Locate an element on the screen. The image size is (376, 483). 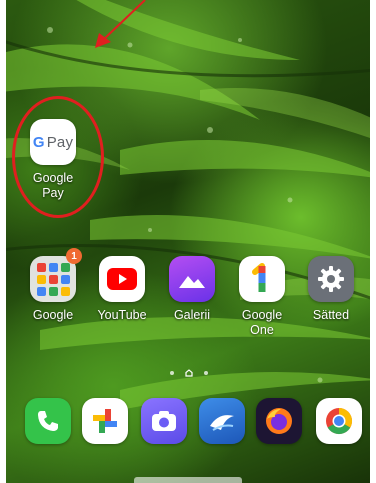
phone-icon is located at coordinates (48, 421).